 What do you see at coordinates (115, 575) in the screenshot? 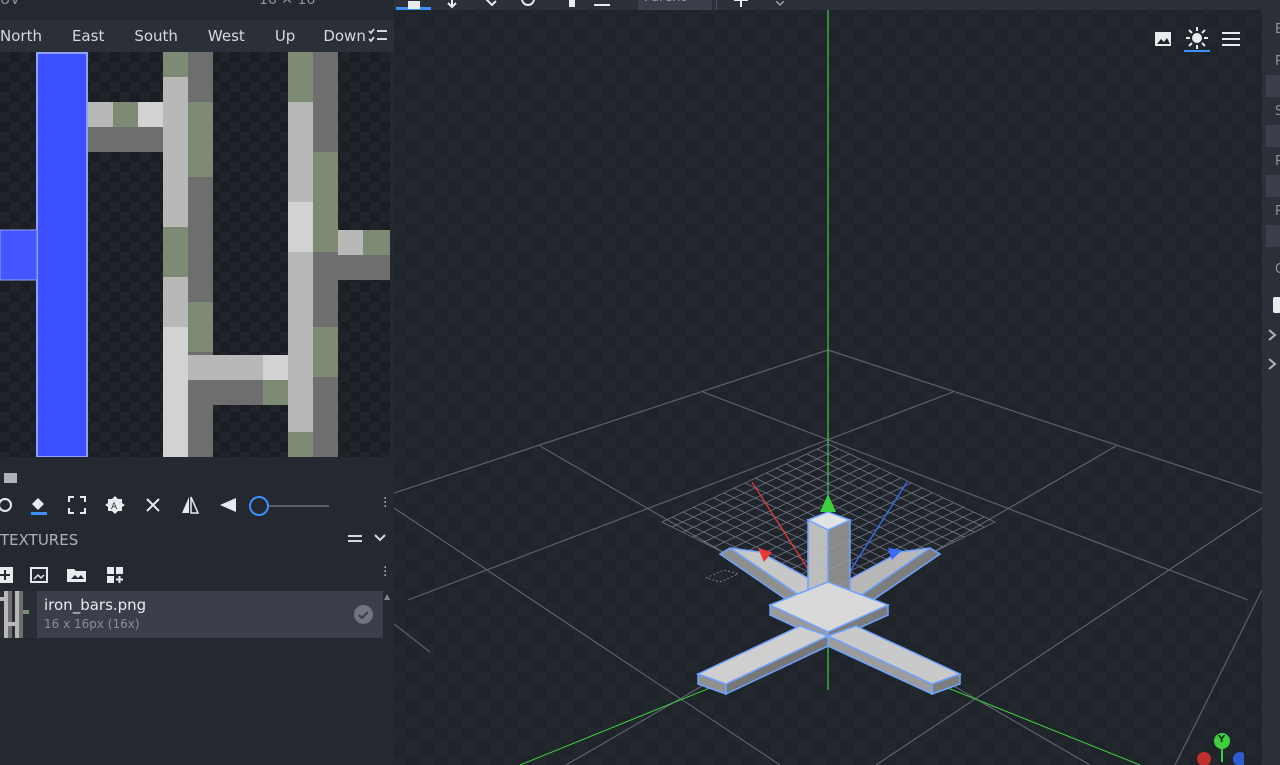
I see `create-atlas-icon` at bounding box center [115, 575].